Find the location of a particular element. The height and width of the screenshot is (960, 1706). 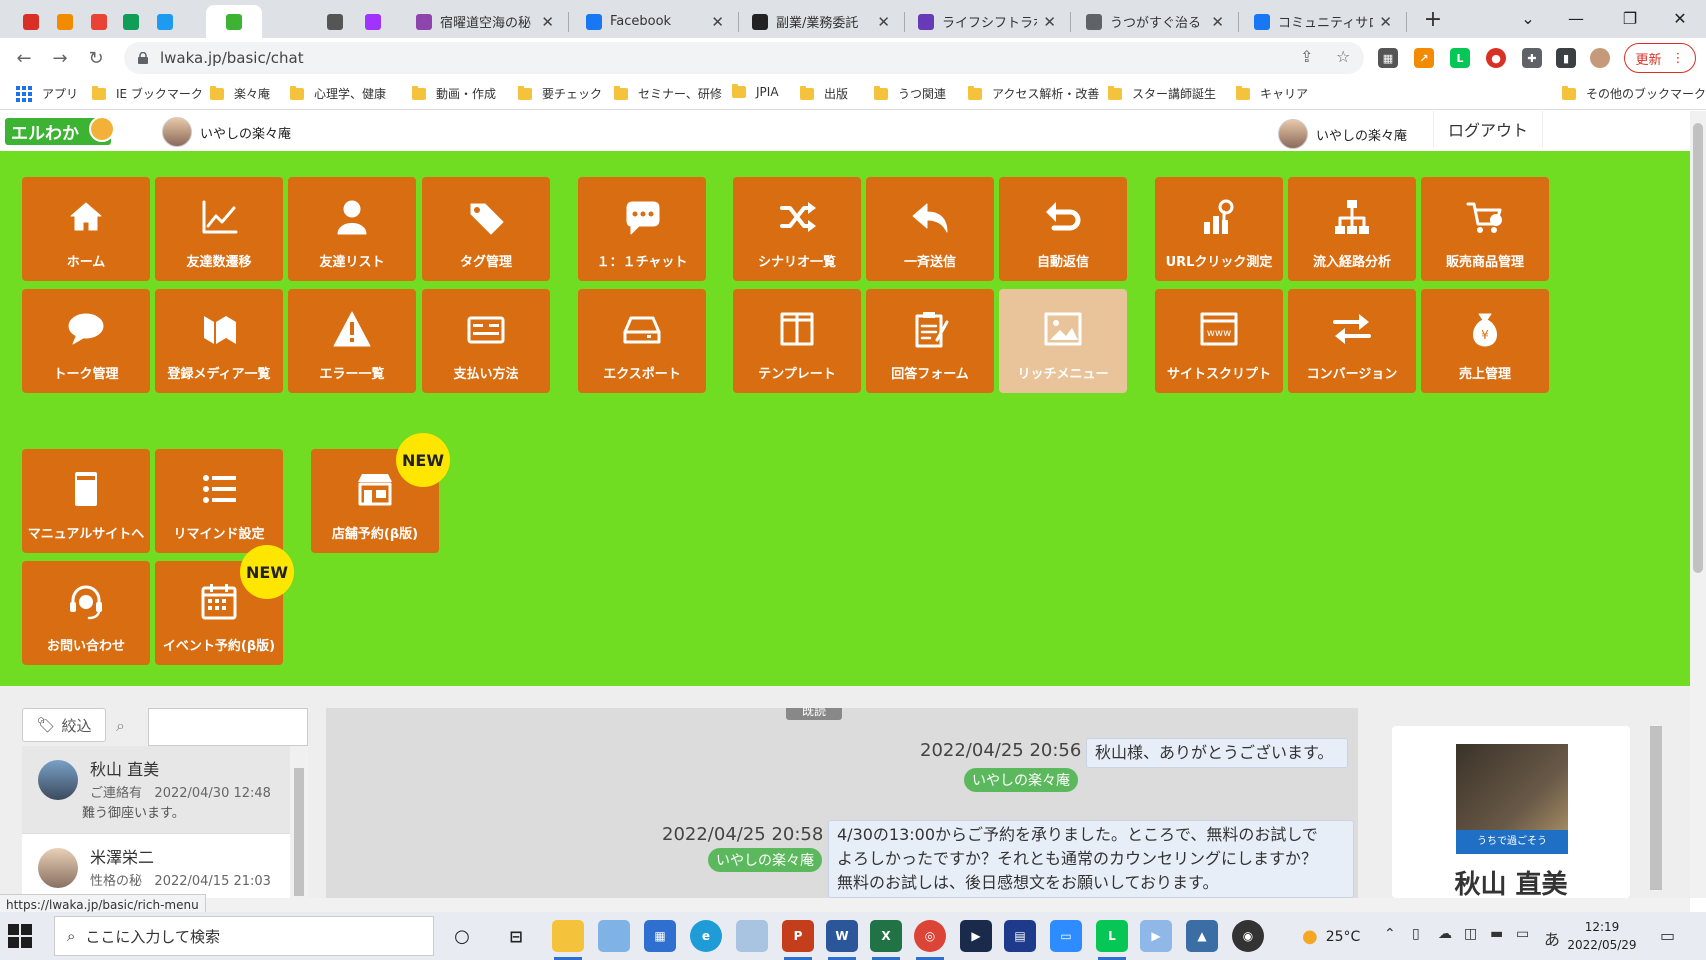

tray-chevron-icon: ⌃ is located at coordinates (1390, 934).